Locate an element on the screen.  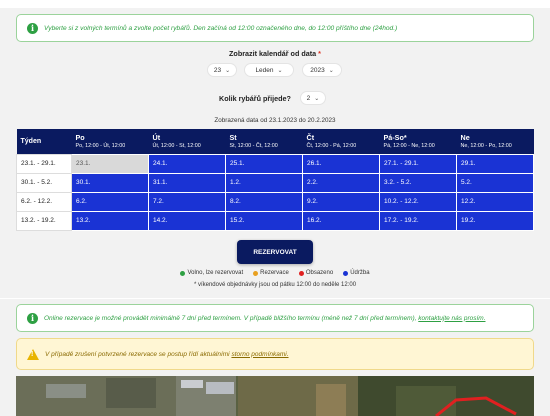
date-cell: 29.1. is located at coordinates (495, 163).